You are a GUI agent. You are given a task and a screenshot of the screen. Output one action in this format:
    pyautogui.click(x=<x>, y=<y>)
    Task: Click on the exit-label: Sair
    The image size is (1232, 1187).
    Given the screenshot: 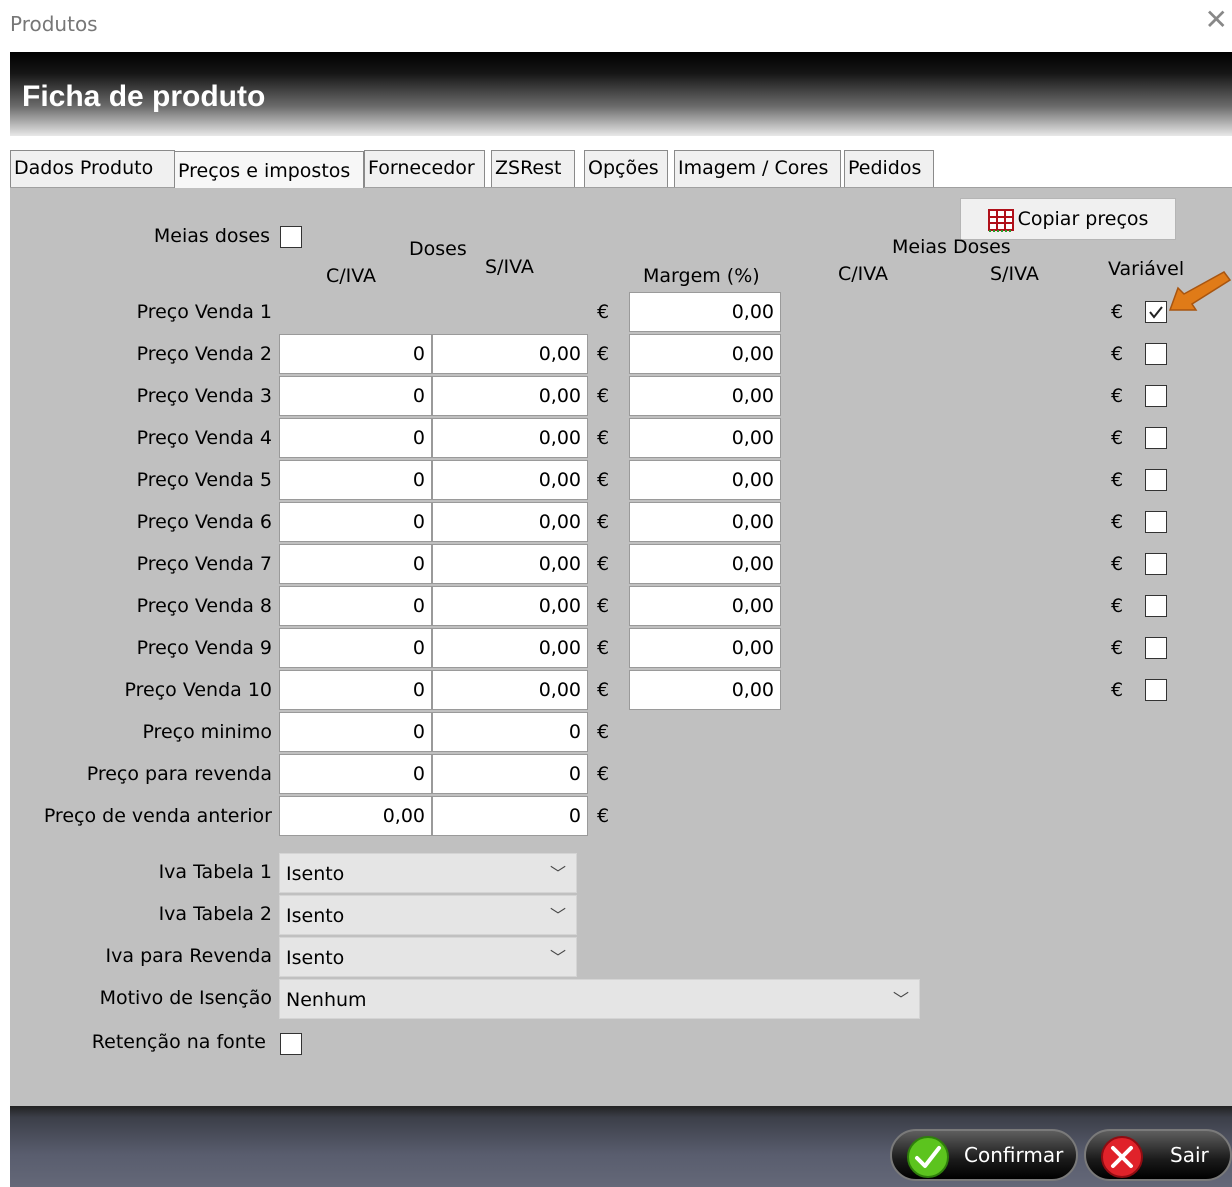 What is the action you would take?
    pyautogui.click(x=1189, y=1155)
    